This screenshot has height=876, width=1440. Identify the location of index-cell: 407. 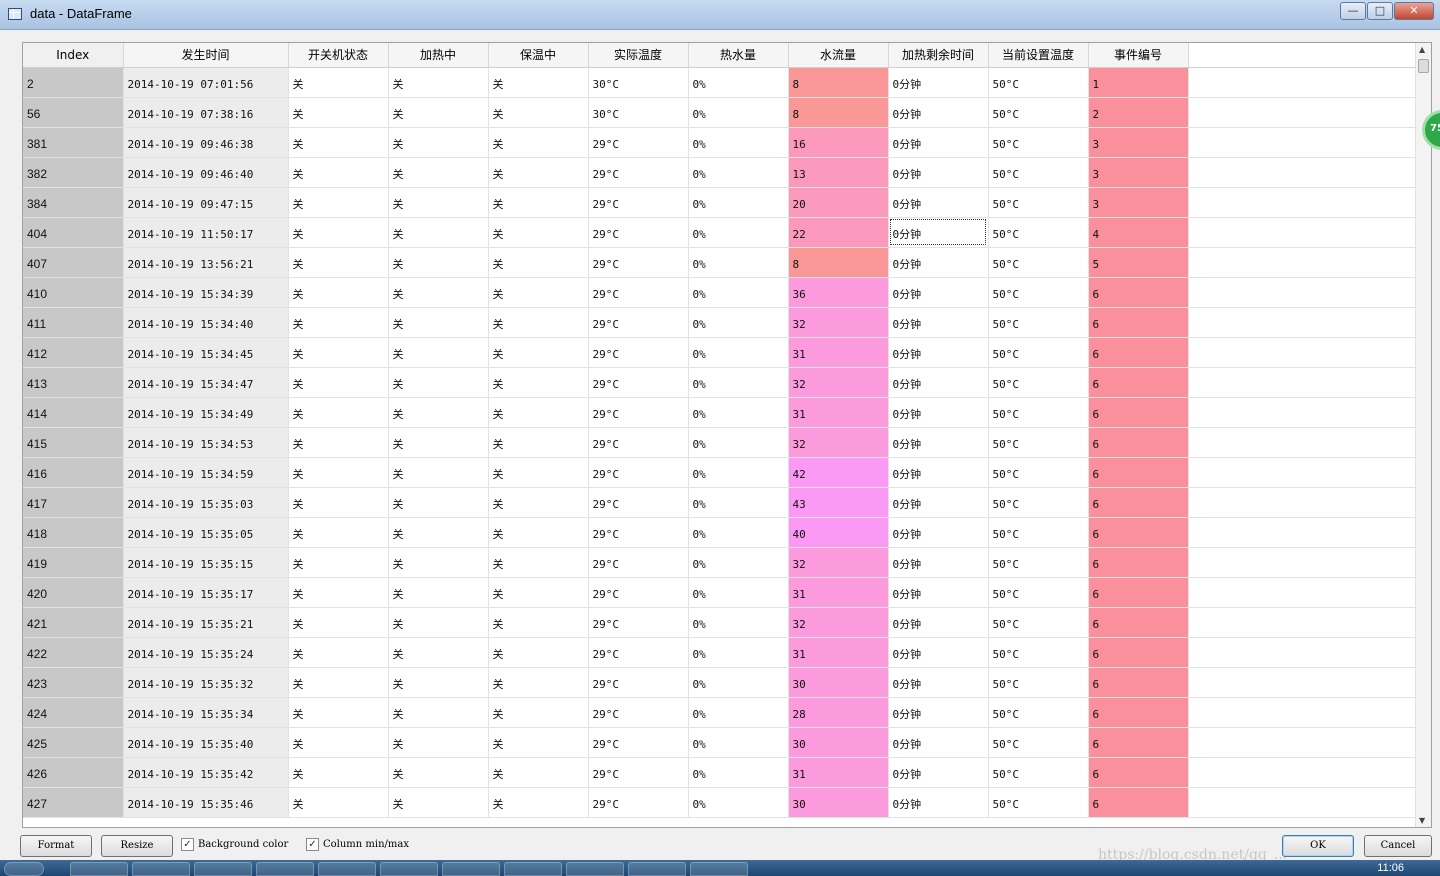
(73, 262).